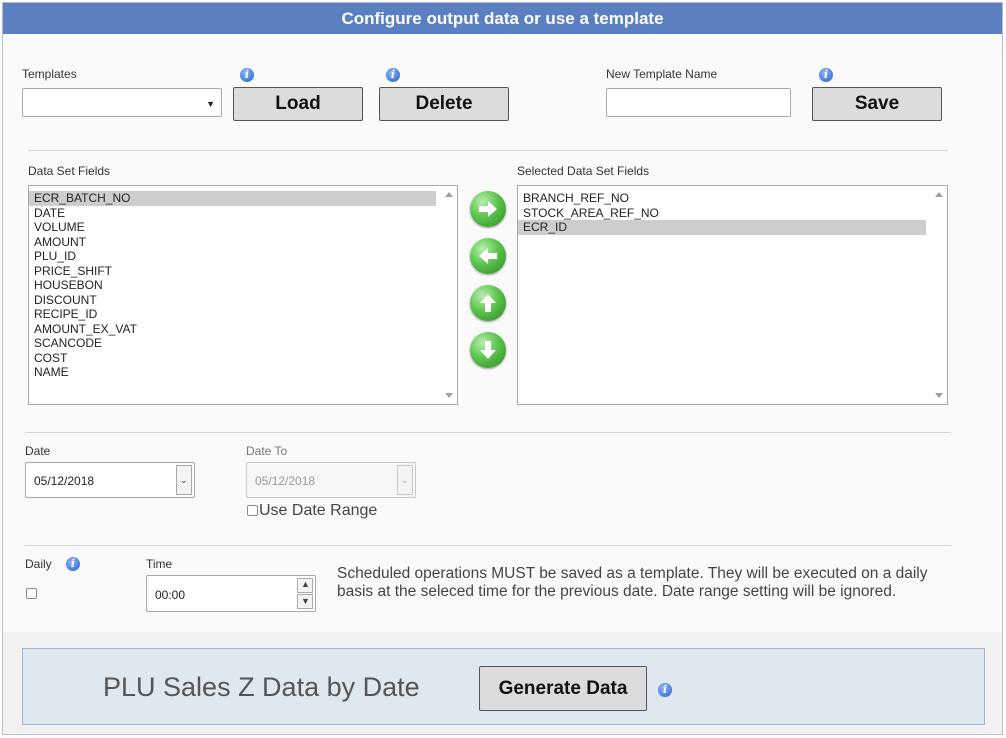 The image size is (1006, 738). Describe the element at coordinates (232, 329) in the screenshot. I see `list-item: AMOUNT_EX_VAT` at that location.